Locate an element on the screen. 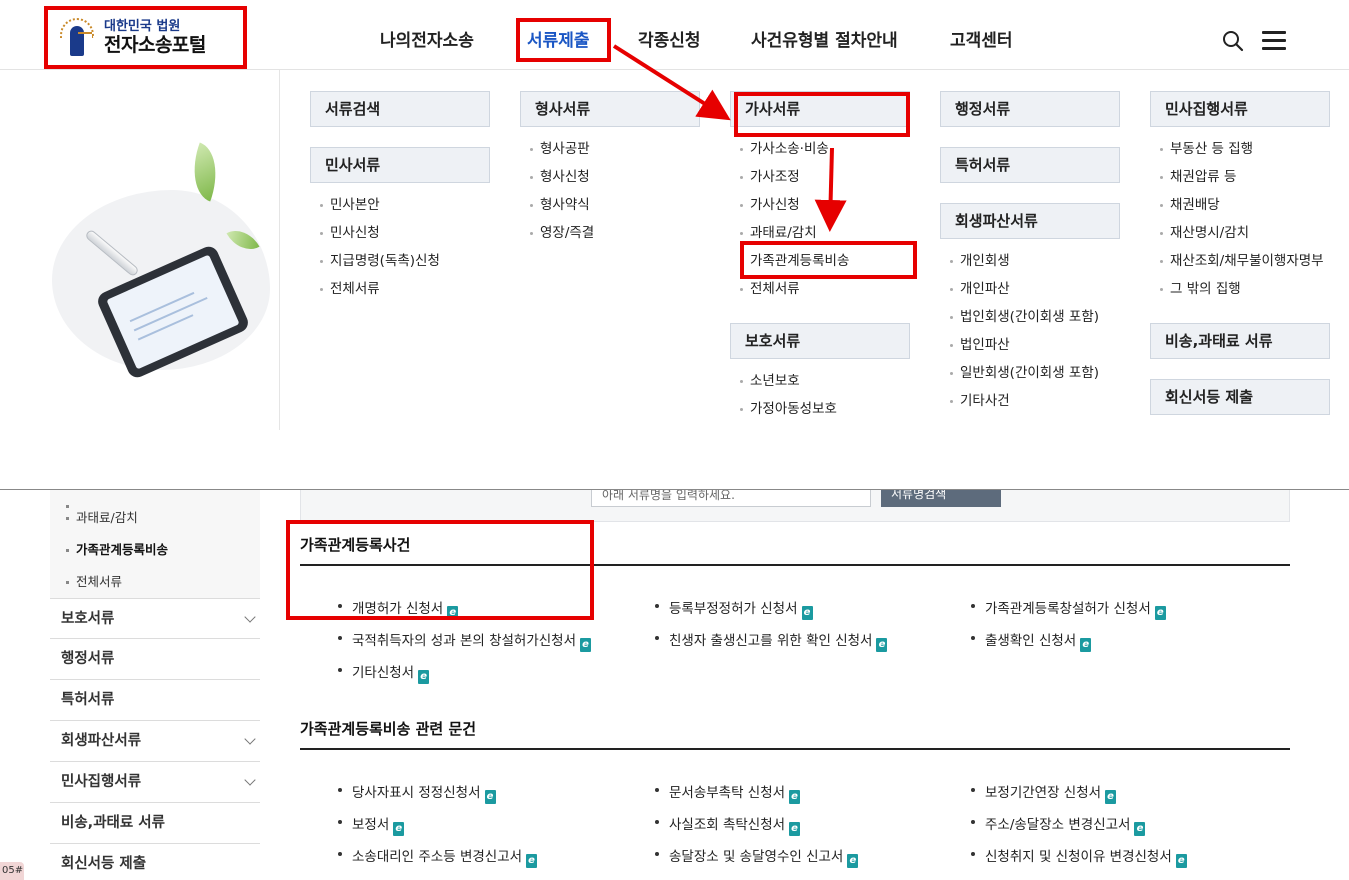 The height and width of the screenshot is (880, 1349). cat-administrative: 행정서류 is located at coordinates (1030, 109).